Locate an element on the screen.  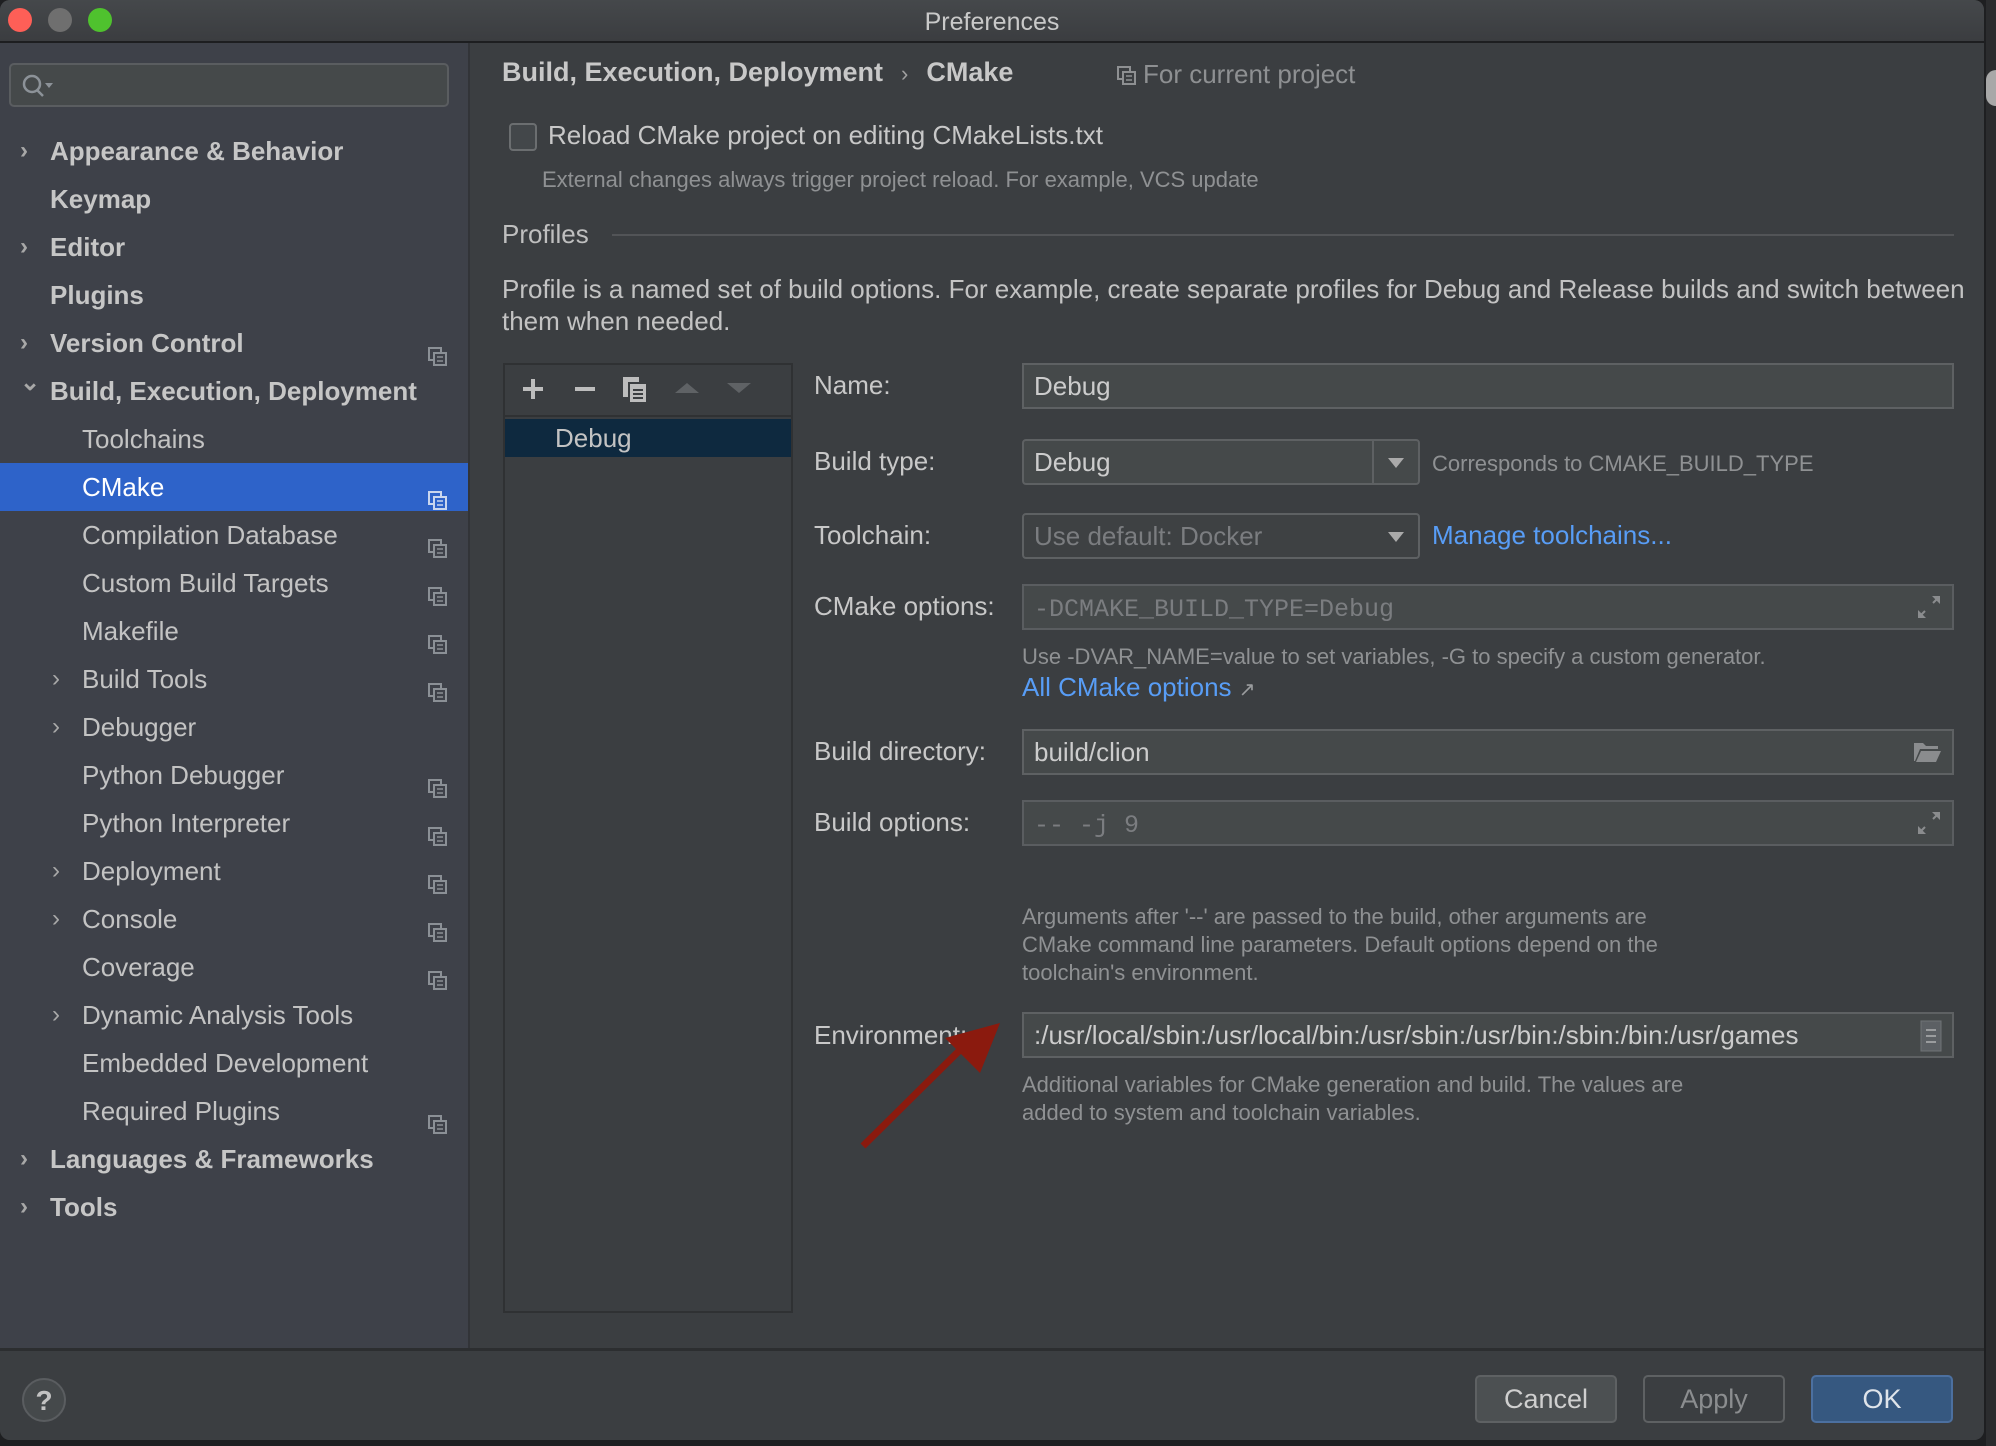
sidebar-item-compilation-database: Compilation Database is located at coordinates (234, 535).